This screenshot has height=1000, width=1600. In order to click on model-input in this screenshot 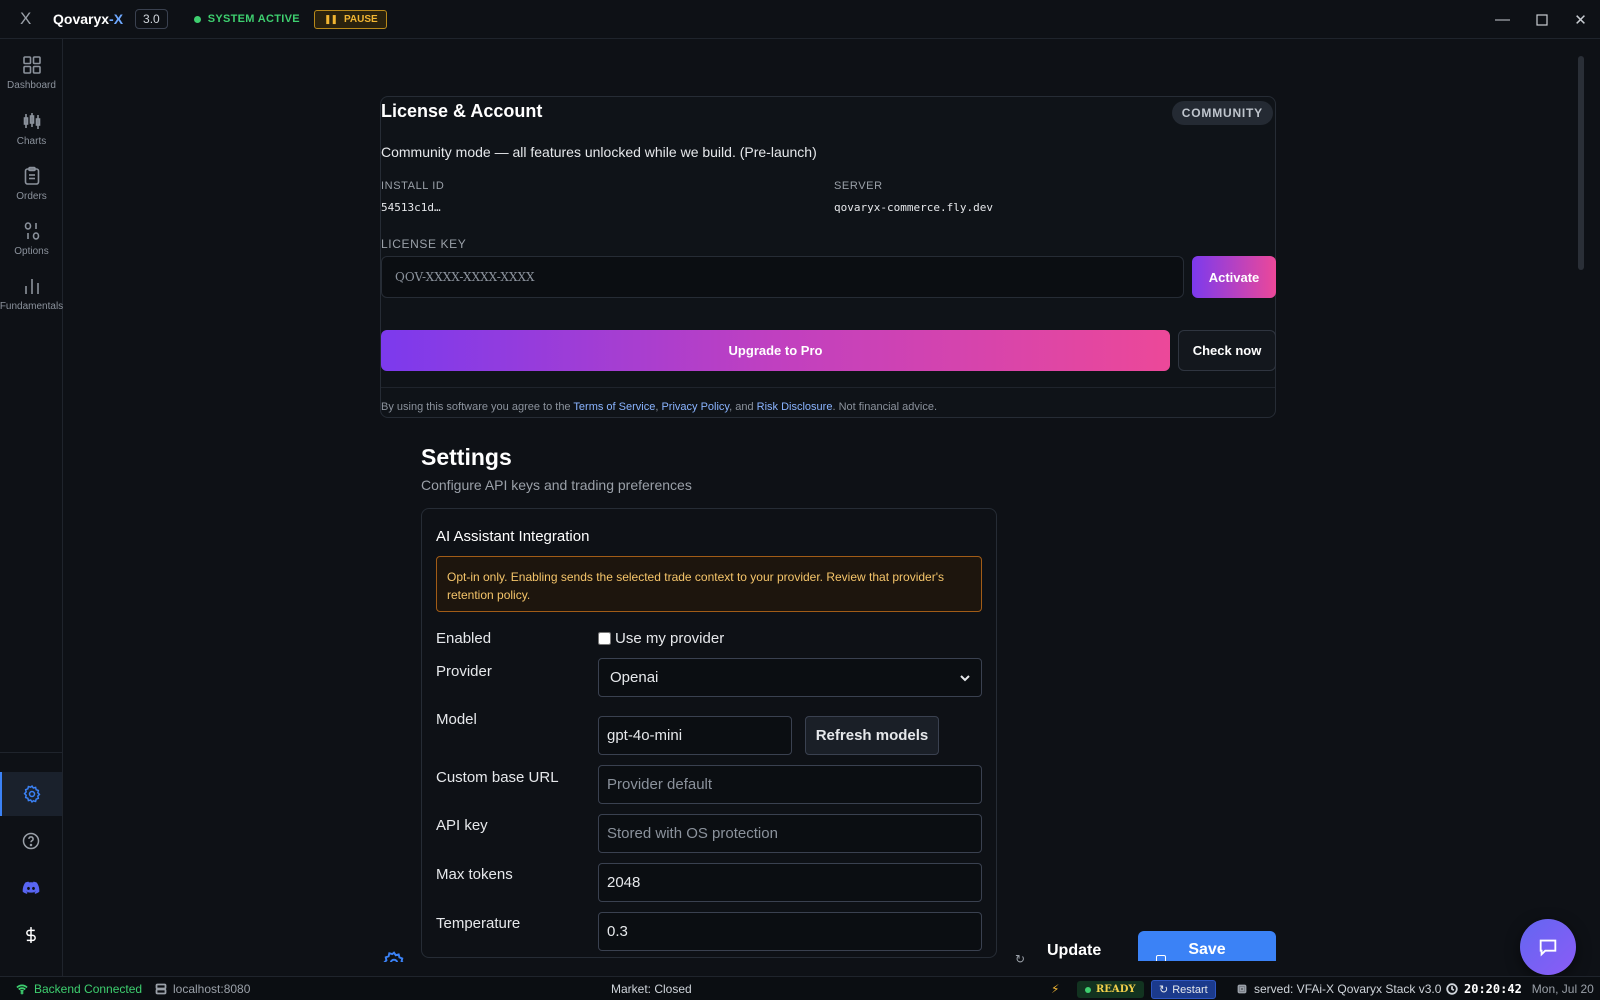, I will do `click(695, 735)`.